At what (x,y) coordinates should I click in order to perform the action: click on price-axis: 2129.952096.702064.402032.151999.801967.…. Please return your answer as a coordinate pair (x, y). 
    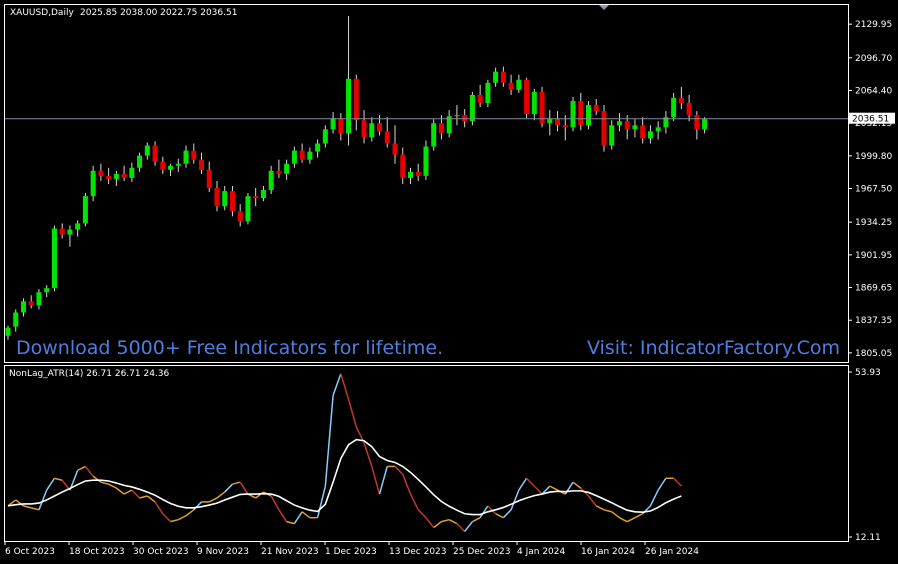
    Looking at the image, I should click on (870, 189).